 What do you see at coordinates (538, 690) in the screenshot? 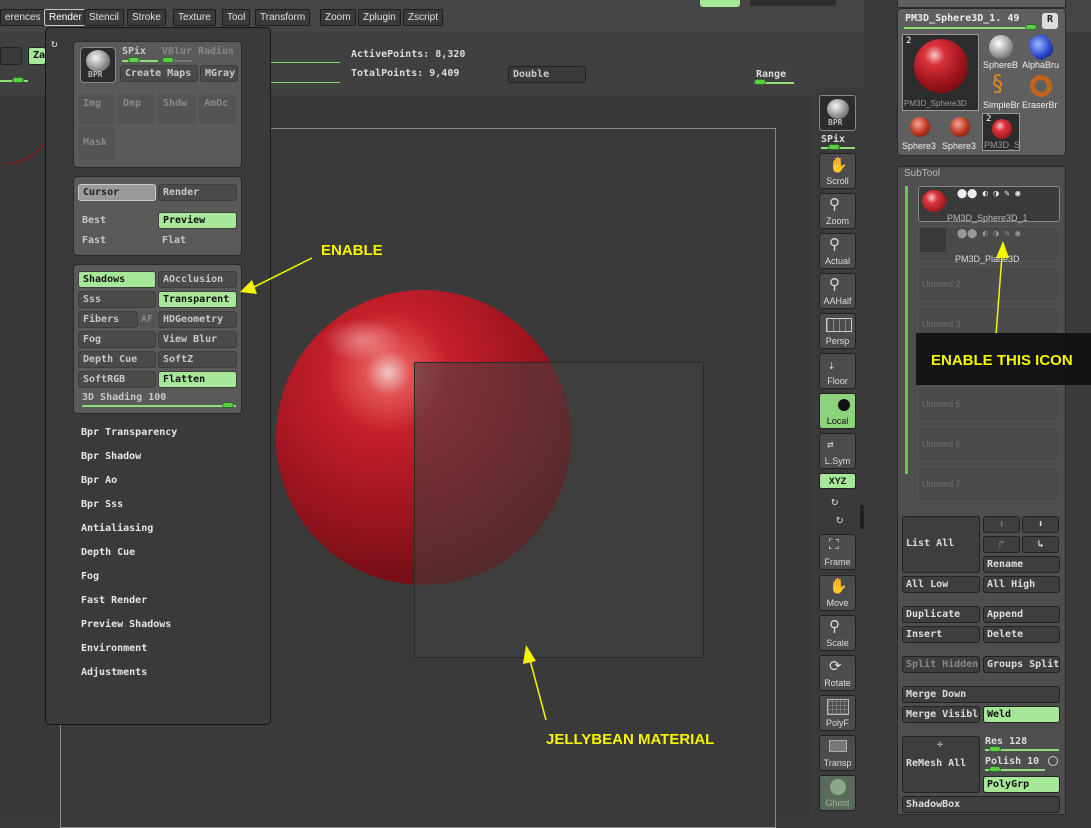
I see `jellybean-arrow-line` at bounding box center [538, 690].